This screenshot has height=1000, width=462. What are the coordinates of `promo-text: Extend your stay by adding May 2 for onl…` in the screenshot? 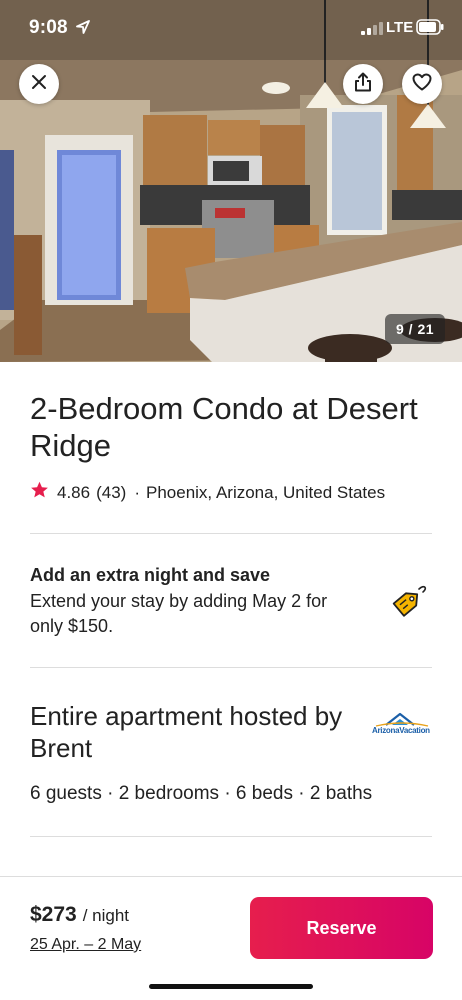 It's located at (179, 613).